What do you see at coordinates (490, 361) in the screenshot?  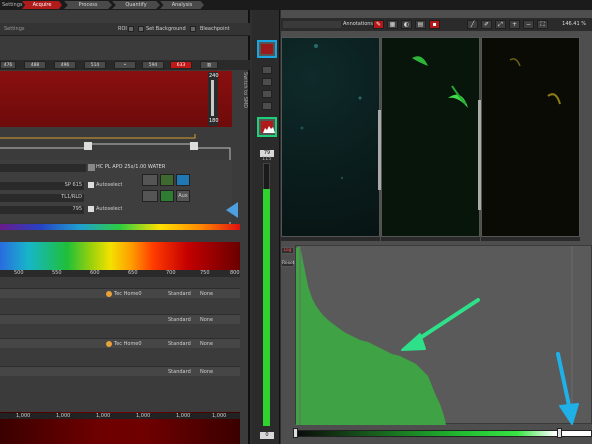 I see `annotation-overlay` at bounding box center [490, 361].